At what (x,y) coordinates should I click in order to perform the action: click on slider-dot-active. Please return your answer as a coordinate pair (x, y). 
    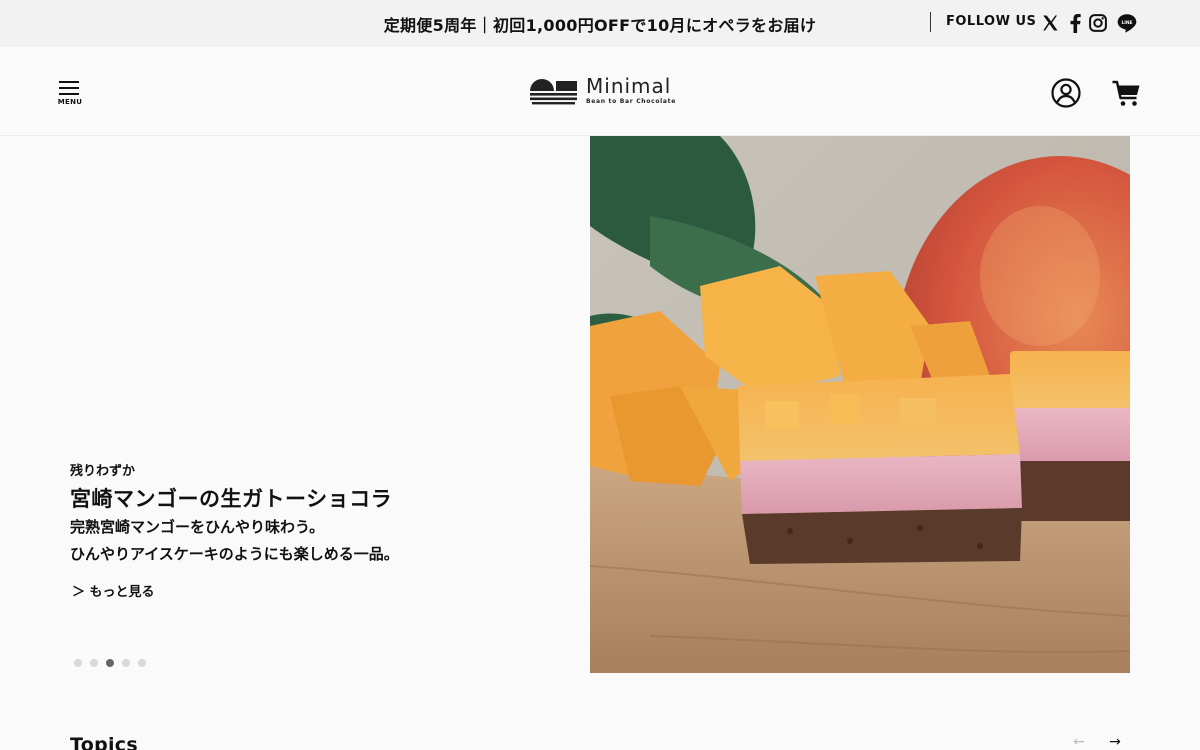
    Looking at the image, I should click on (110, 663).